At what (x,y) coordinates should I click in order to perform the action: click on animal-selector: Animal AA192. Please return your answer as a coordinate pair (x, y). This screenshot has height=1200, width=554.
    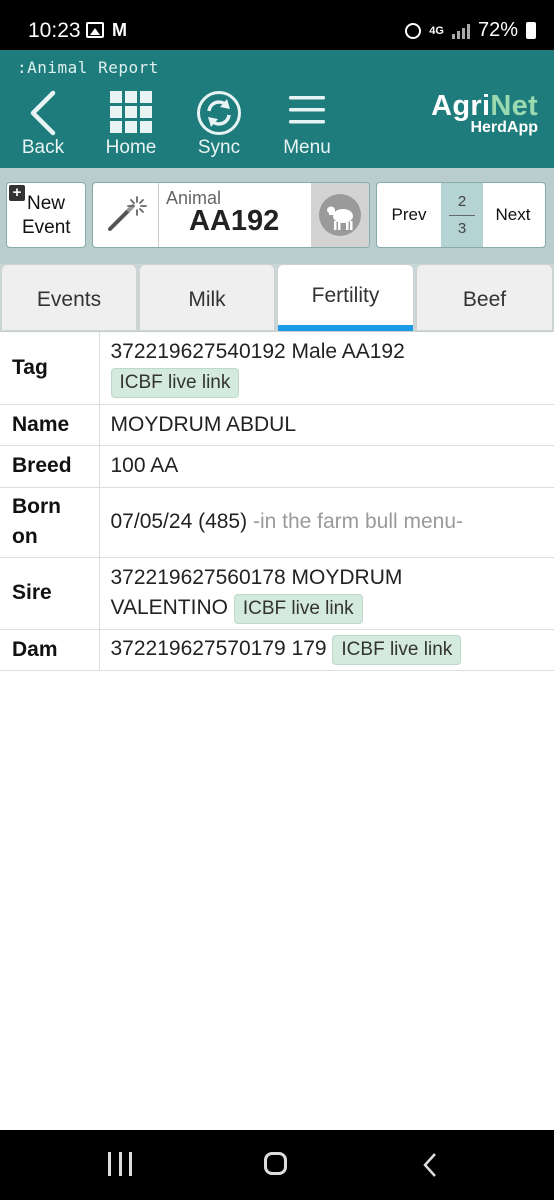
    Looking at the image, I should click on (231, 215).